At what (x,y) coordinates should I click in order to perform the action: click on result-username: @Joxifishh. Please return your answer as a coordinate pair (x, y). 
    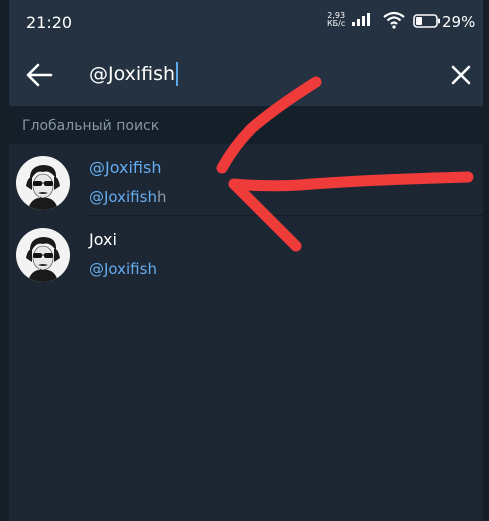
    Looking at the image, I should click on (127, 197).